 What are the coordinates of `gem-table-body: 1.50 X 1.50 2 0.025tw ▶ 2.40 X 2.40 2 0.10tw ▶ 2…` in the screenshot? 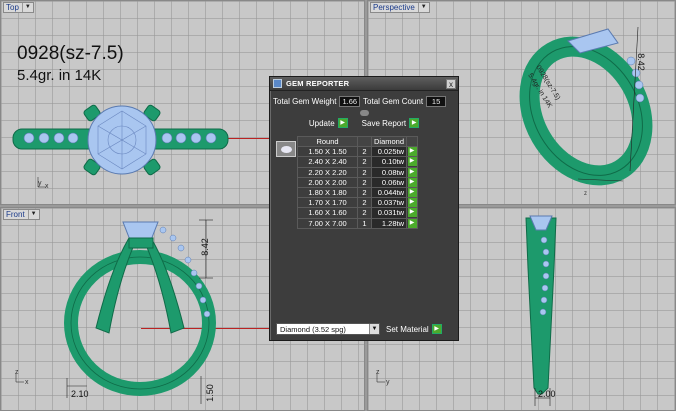 It's located at (358, 187).